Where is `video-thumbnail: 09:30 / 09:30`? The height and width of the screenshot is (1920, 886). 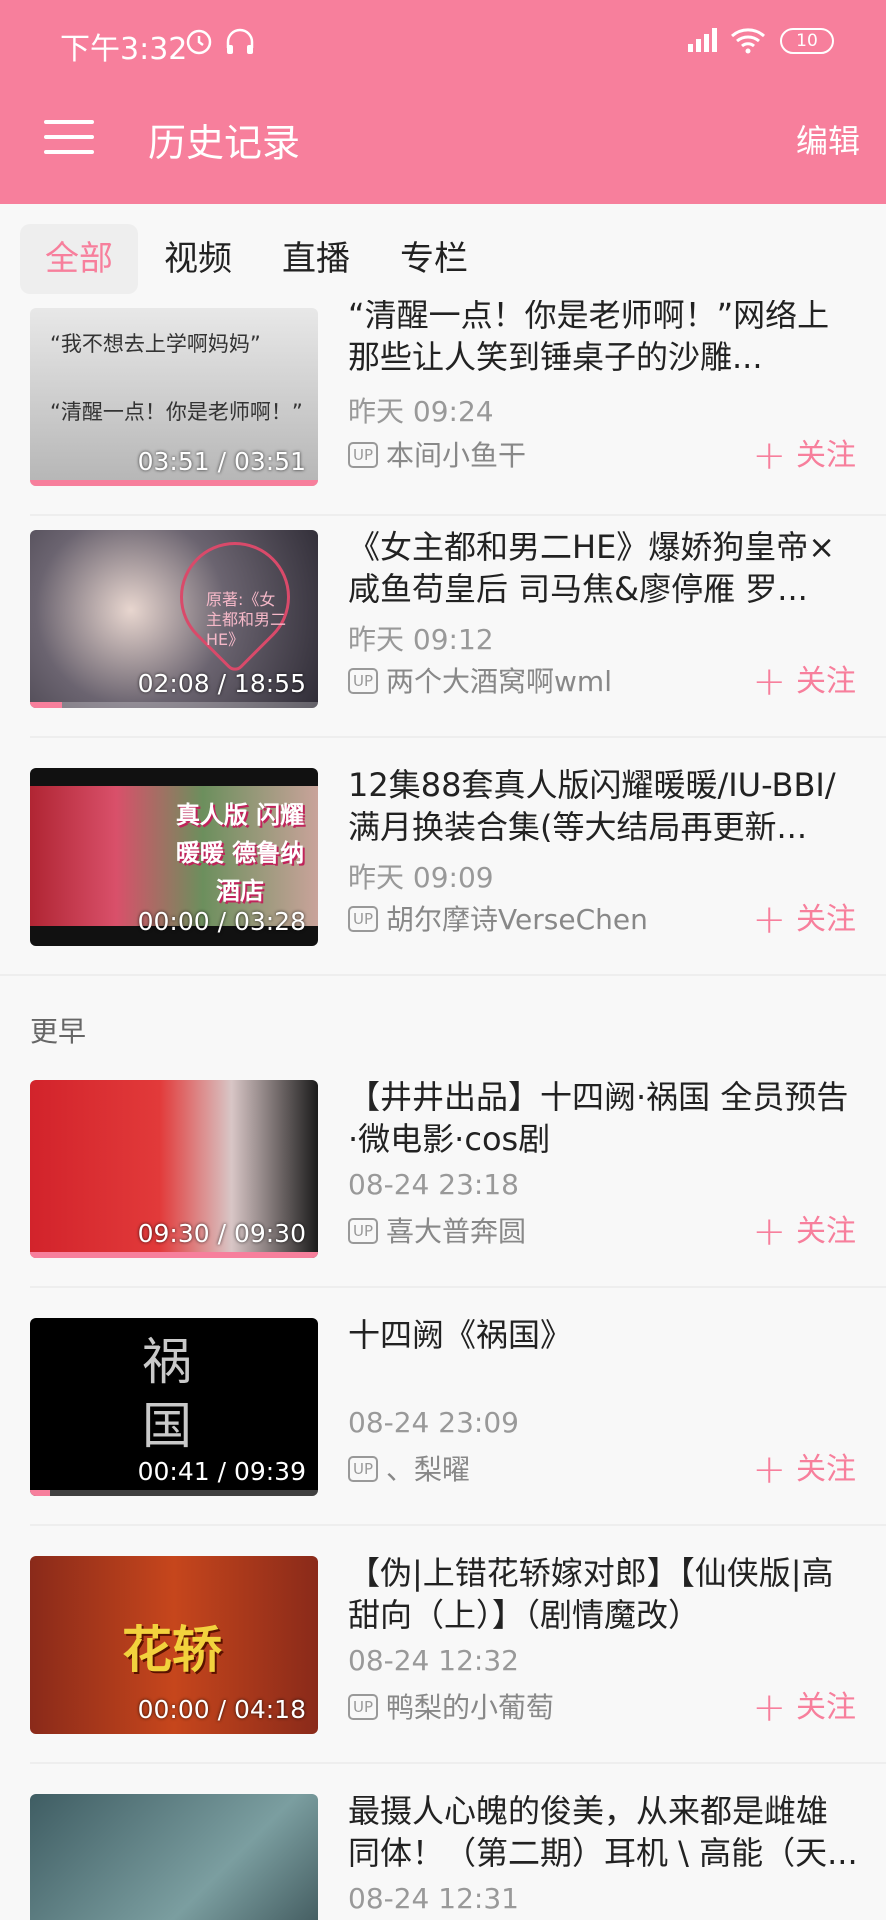 video-thumbnail: 09:30 / 09:30 is located at coordinates (174, 1169).